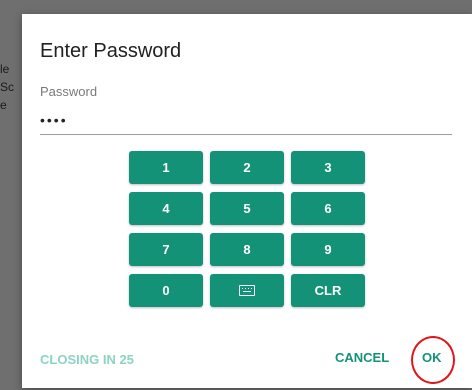  What do you see at coordinates (3, 105) in the screenshot?
I see `background-fragment: e` at bounding box center [3, 105].